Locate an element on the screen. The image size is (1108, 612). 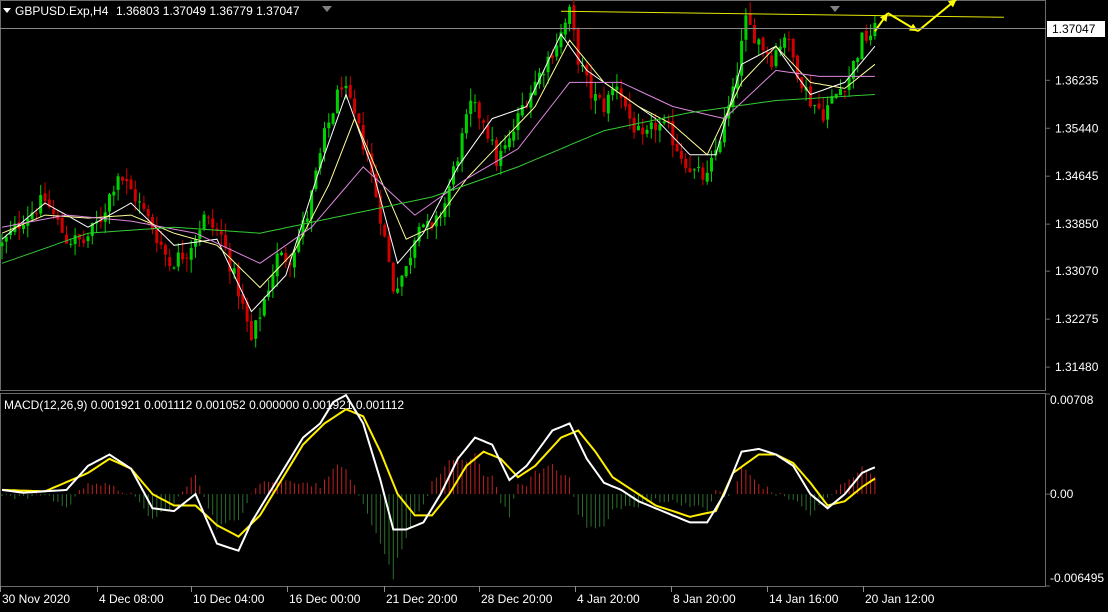
time-tick-label: 4 Jan 20:00 is located at coordinates (608, 599).